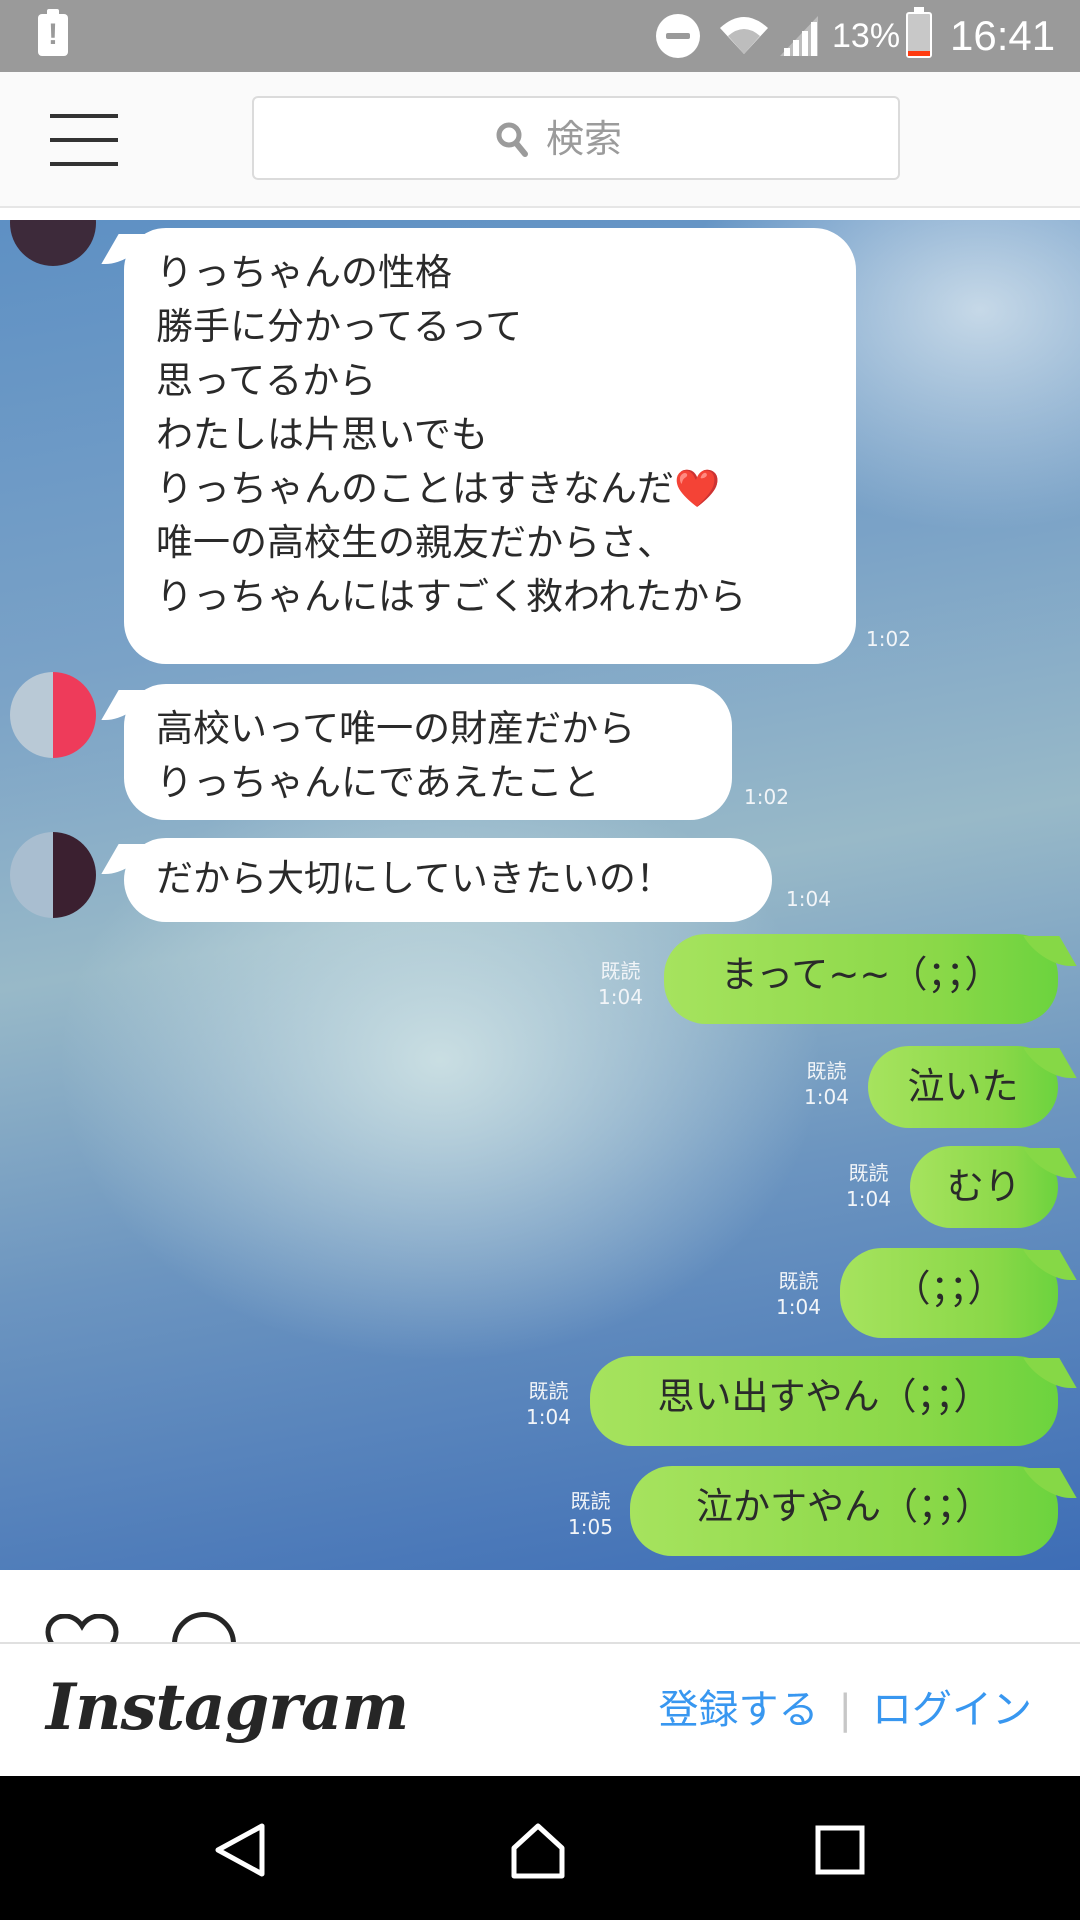 Image resolution: width=1080 pixels, height=1920 pixels. I want to click on incoming-message: だから大切にしていきたいの！, so click(448, 880).